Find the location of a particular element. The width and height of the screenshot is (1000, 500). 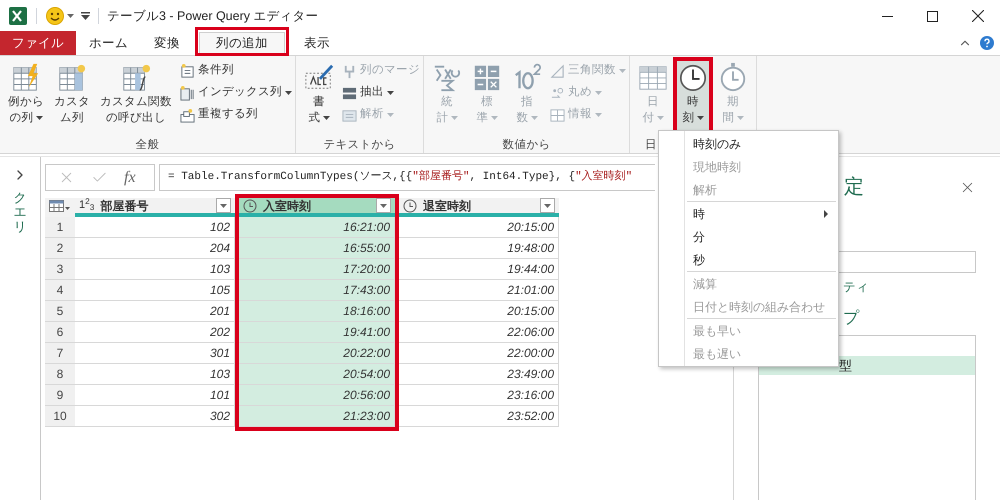

row-number: 8 is located at coordinates (60, 374).